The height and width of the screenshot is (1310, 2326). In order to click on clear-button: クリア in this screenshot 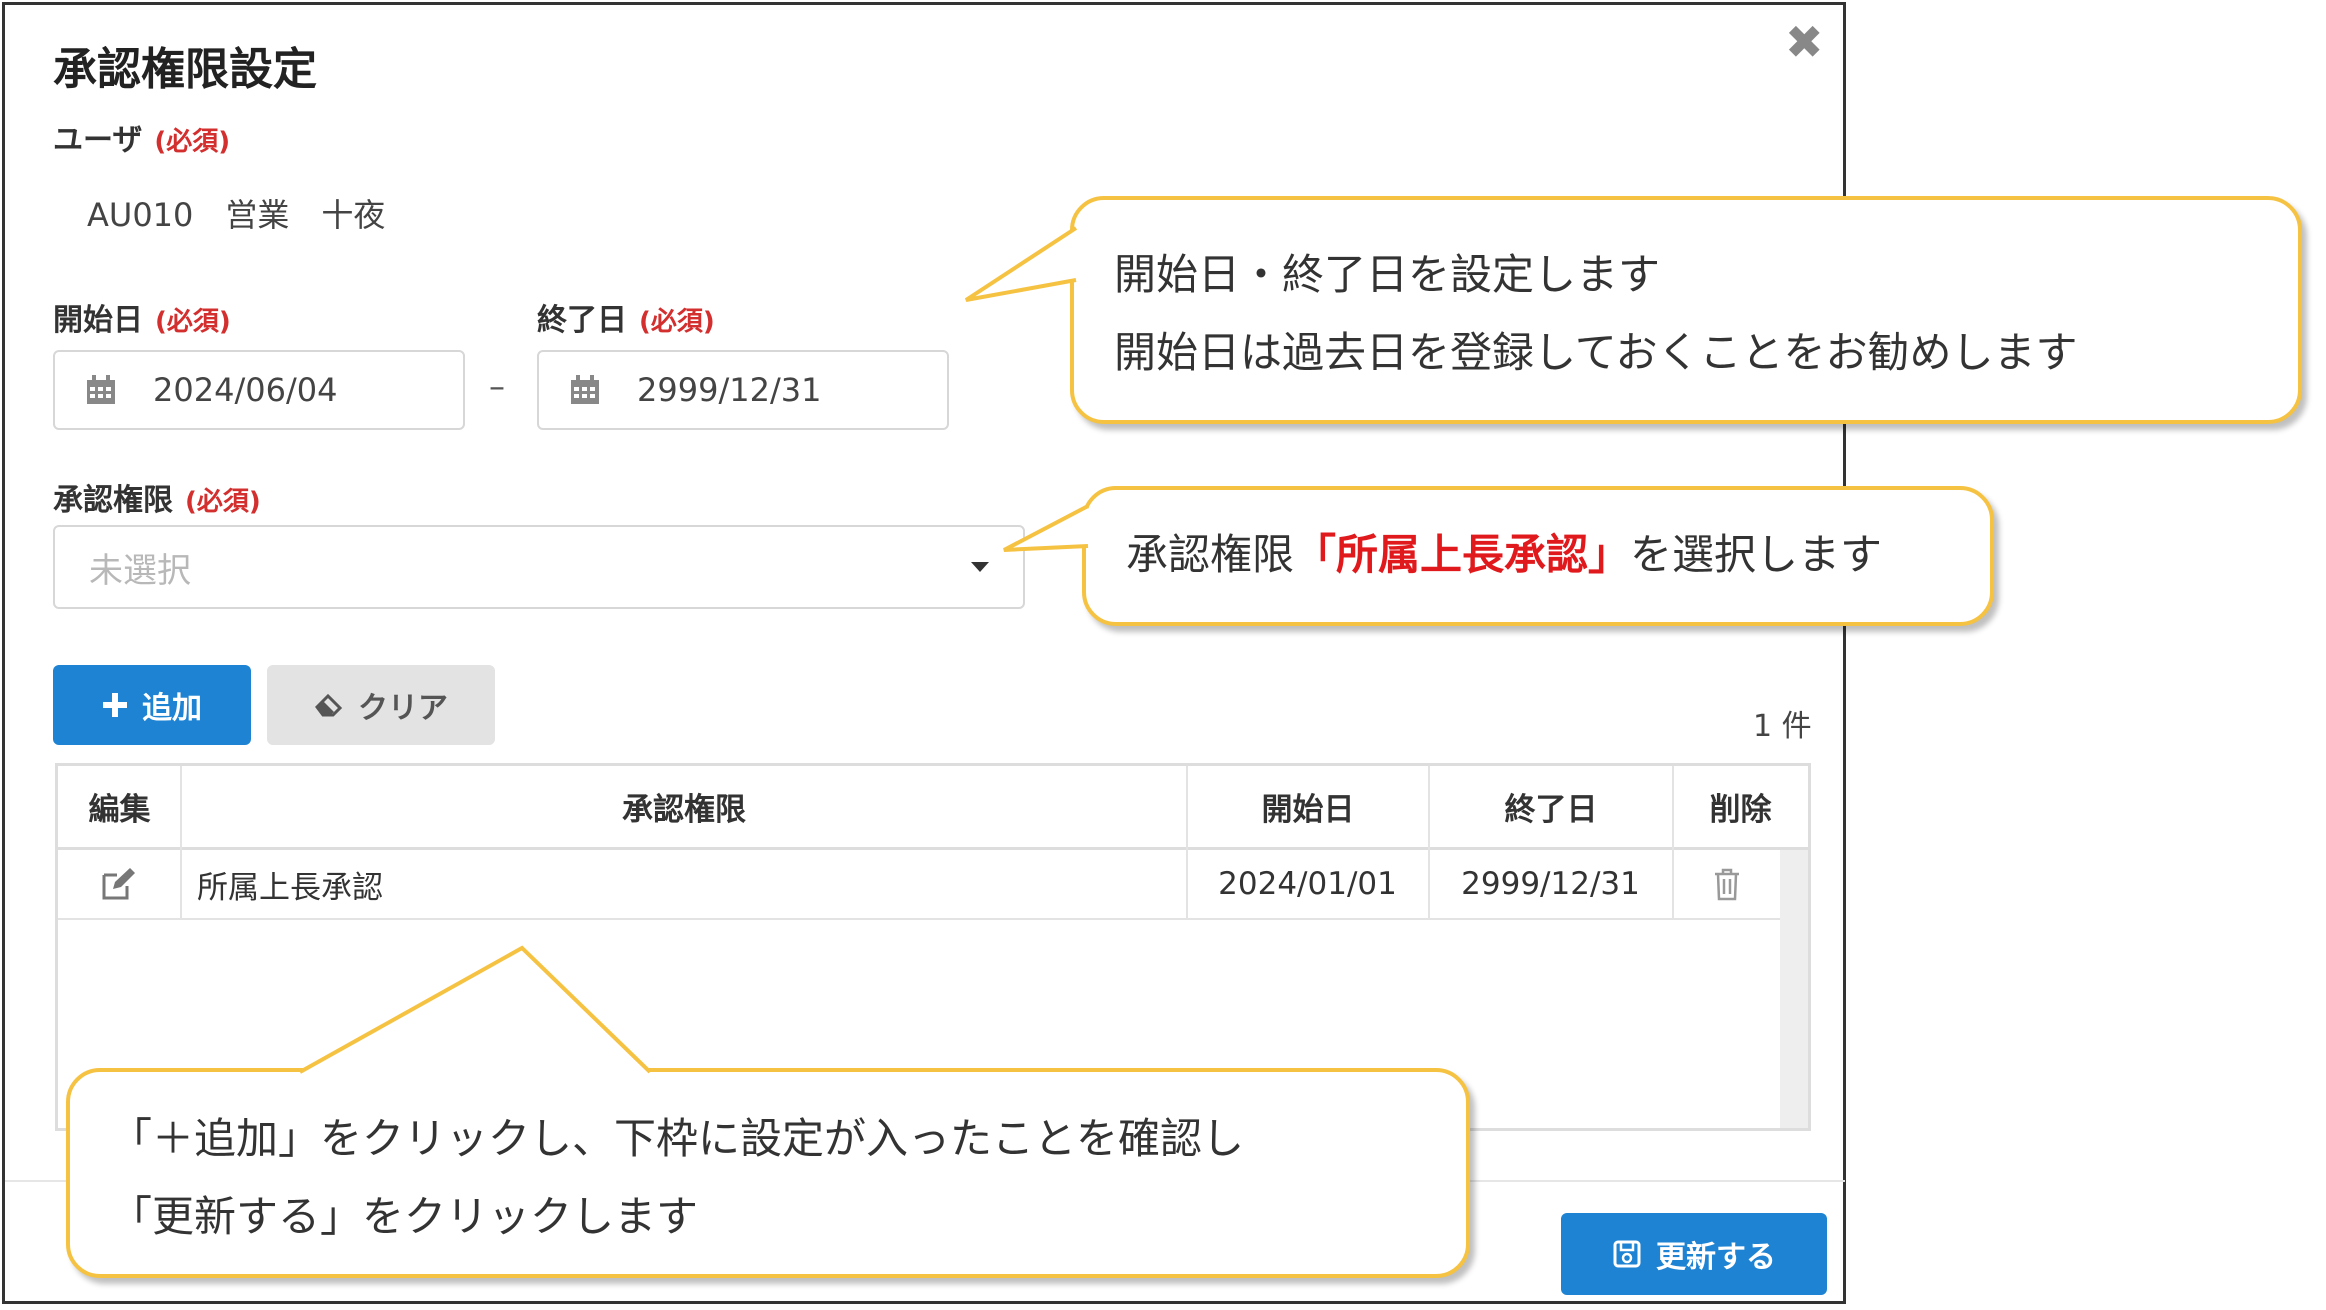, I will do `click(381, 705)`.